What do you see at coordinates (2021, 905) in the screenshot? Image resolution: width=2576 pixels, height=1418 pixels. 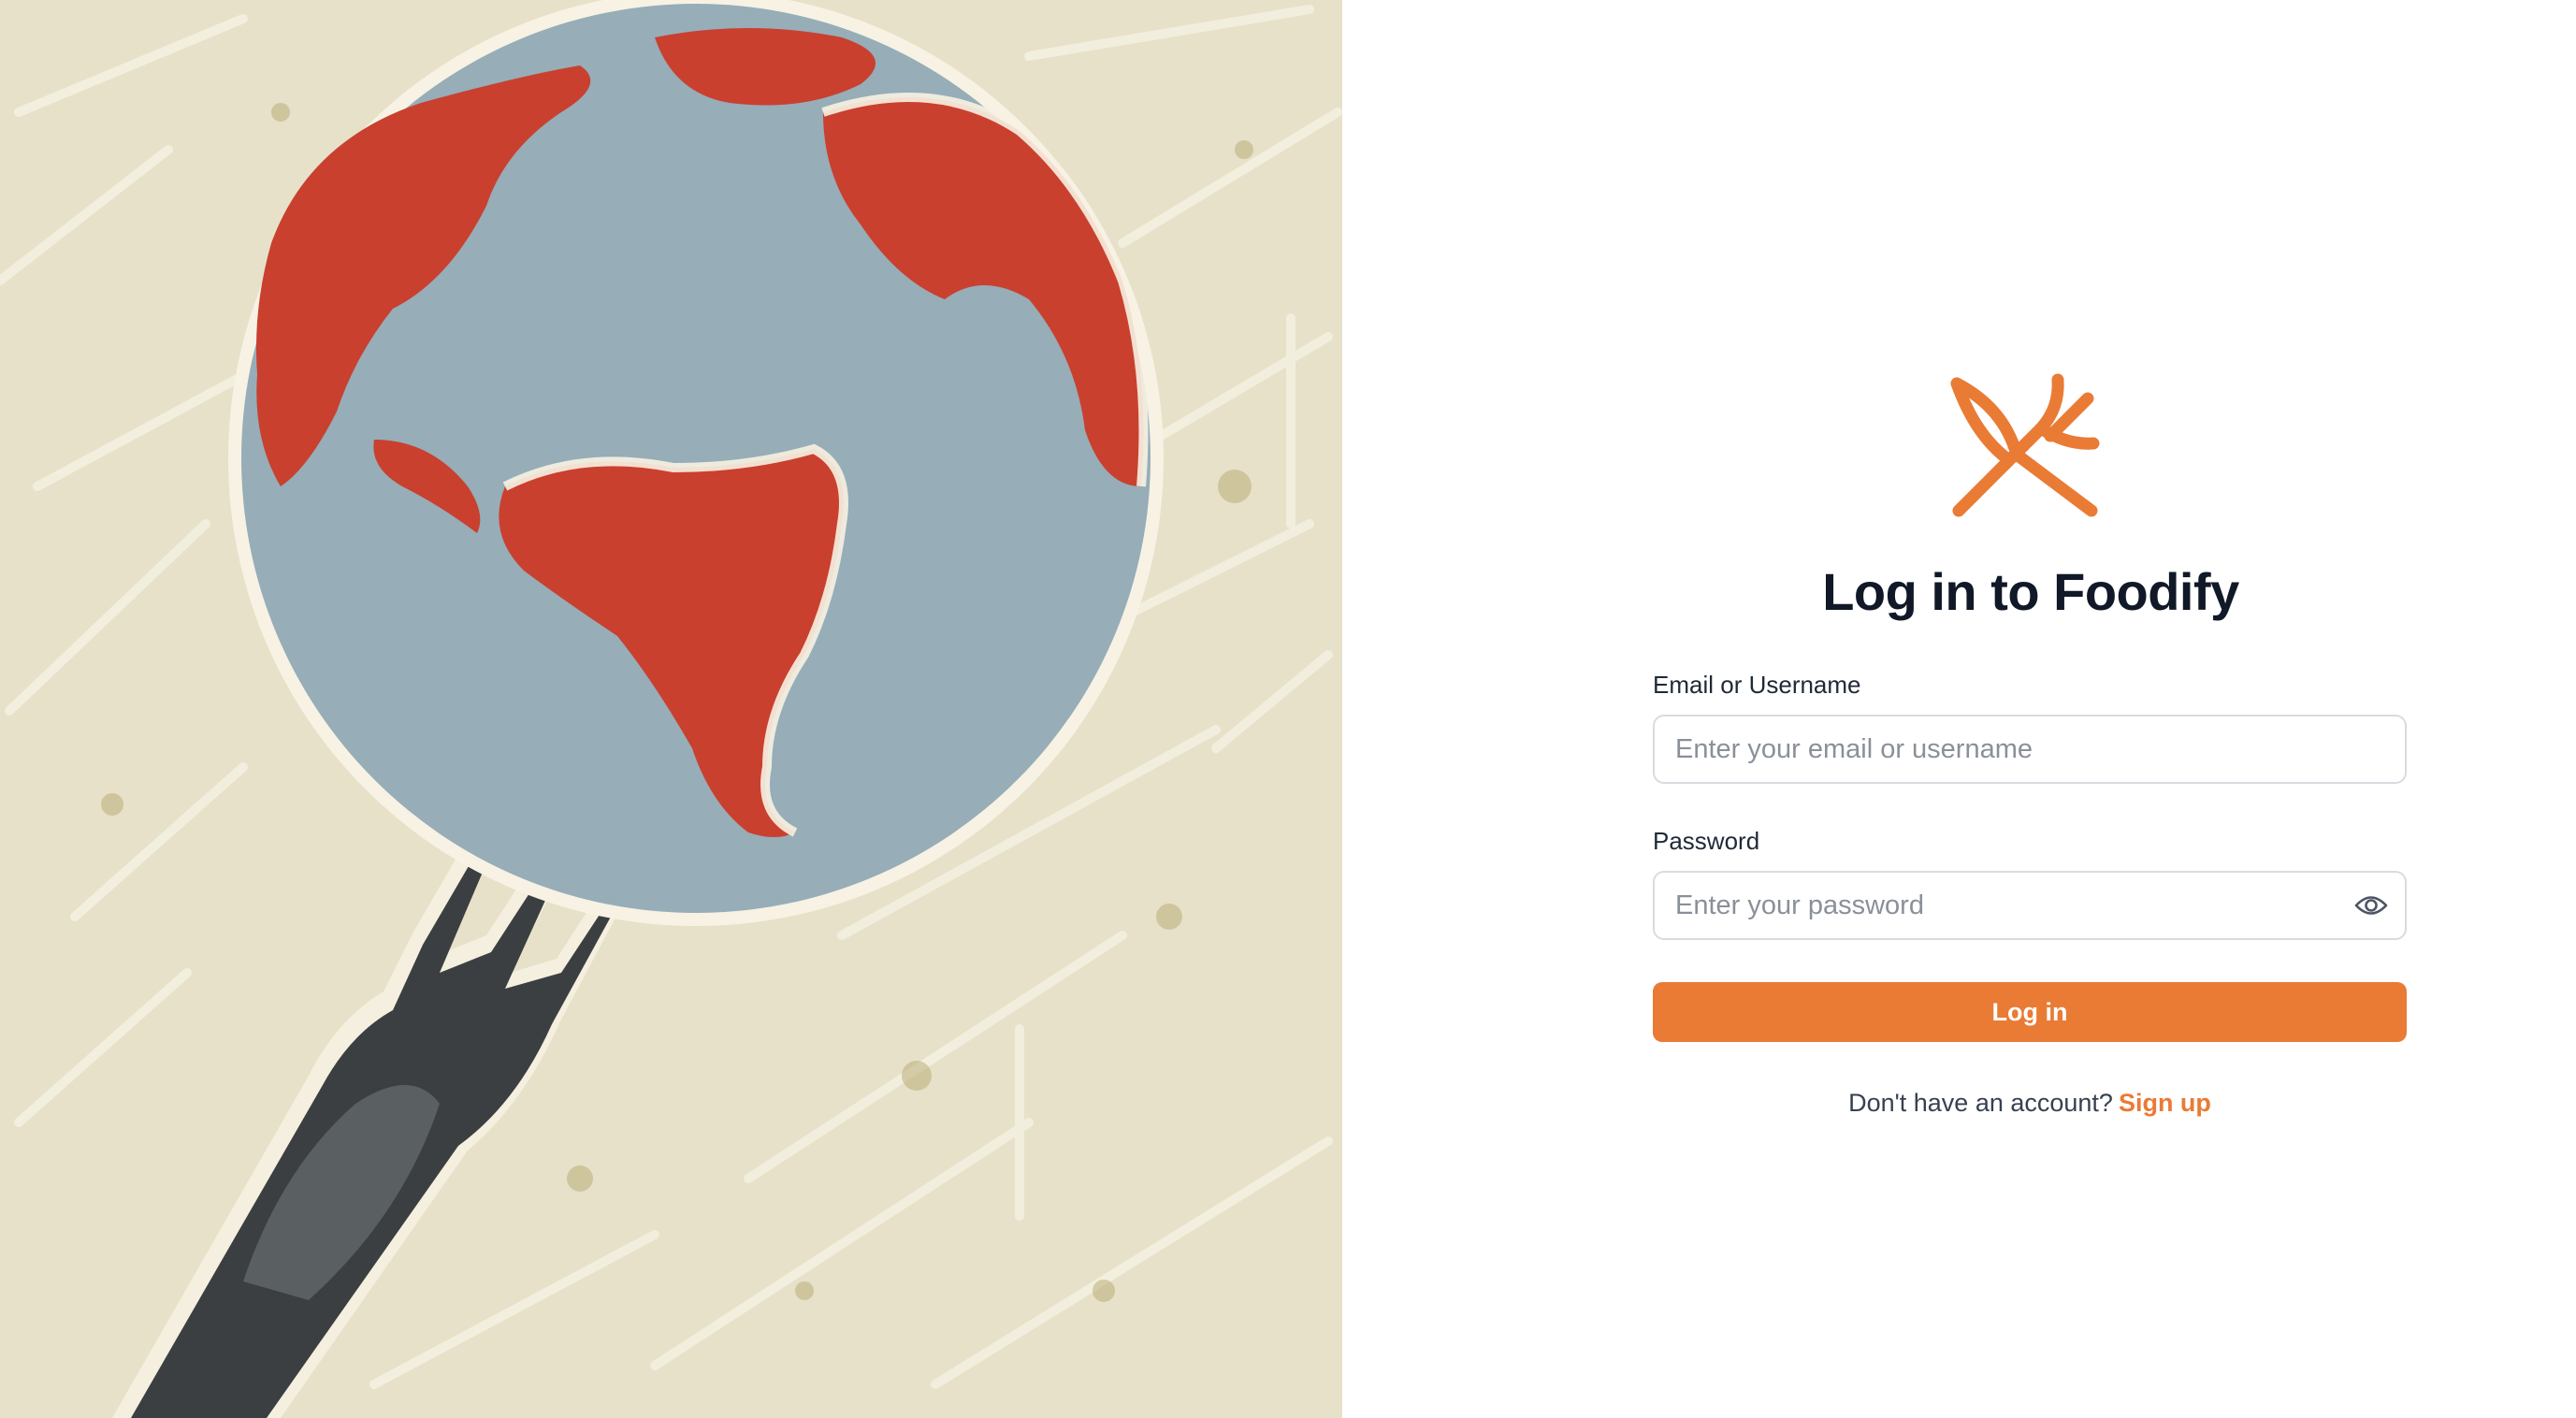 I see `password-field` at bounding box center [2021, 905].